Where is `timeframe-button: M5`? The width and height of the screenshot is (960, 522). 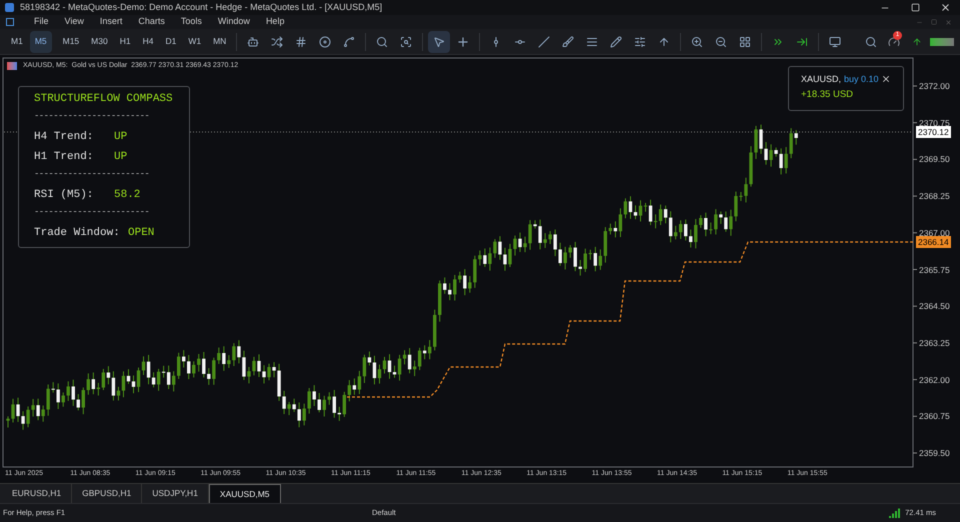 timeframe-button: M5 is located at coordinates (41, 41).